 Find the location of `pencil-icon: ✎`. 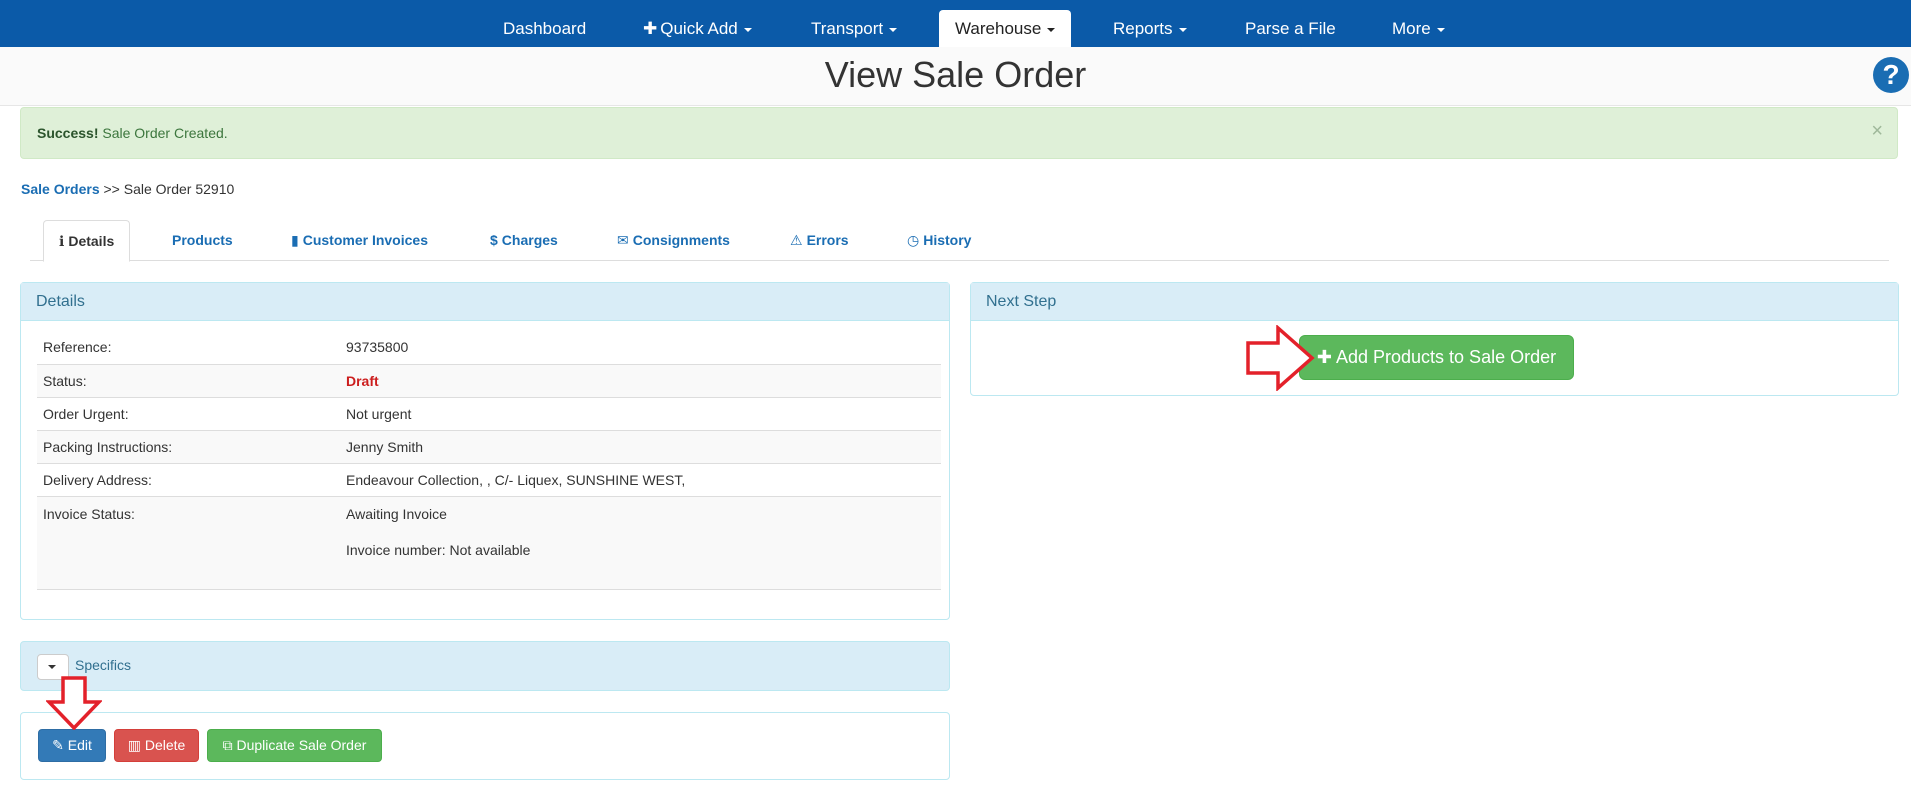

pencil-icon: ✎ is located at coordinates (58, 745).